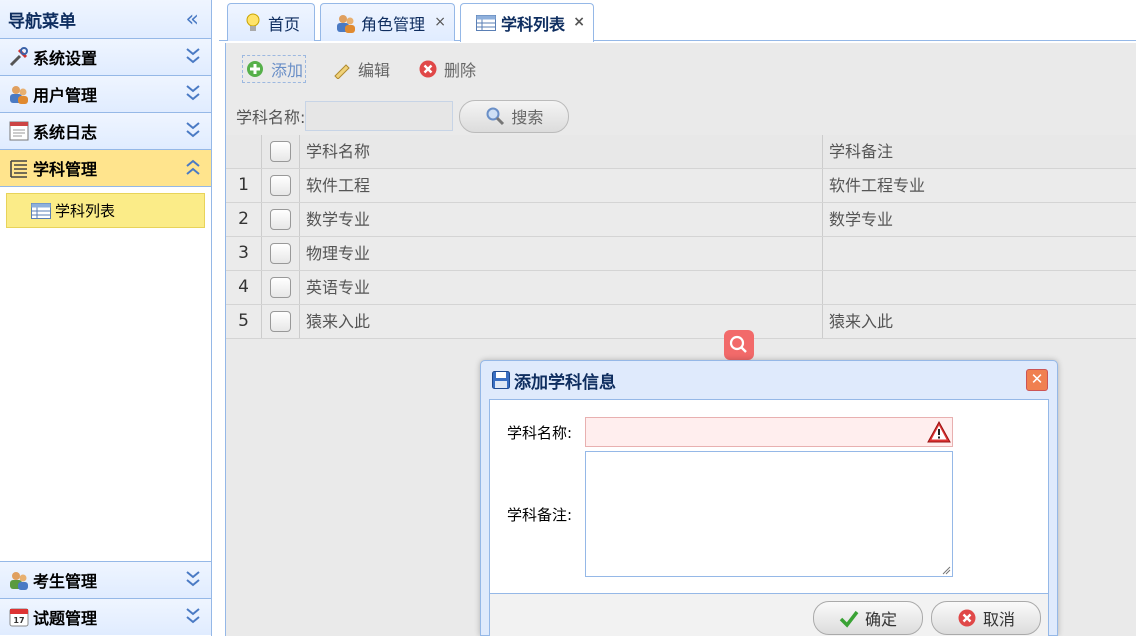  I want to click on tab-label: 学科列表, so click(533, 24).